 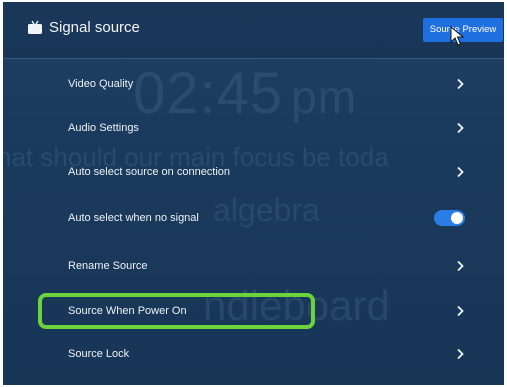 What do you see at coordinates (133, 218) in the screenshot?
I see `menu-item-label: Auto select when no signal` at bounding box center [133, 218].